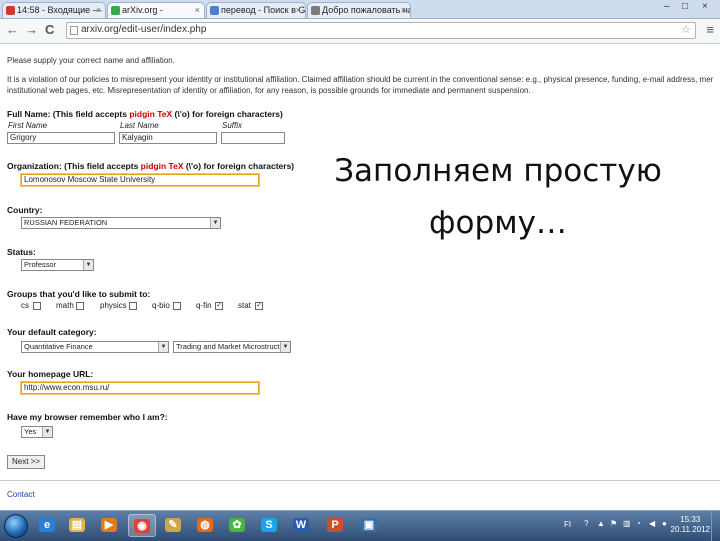 This screenshot has width=720, height=541. I want to click on group-math-checkbox, so click(80, 306).